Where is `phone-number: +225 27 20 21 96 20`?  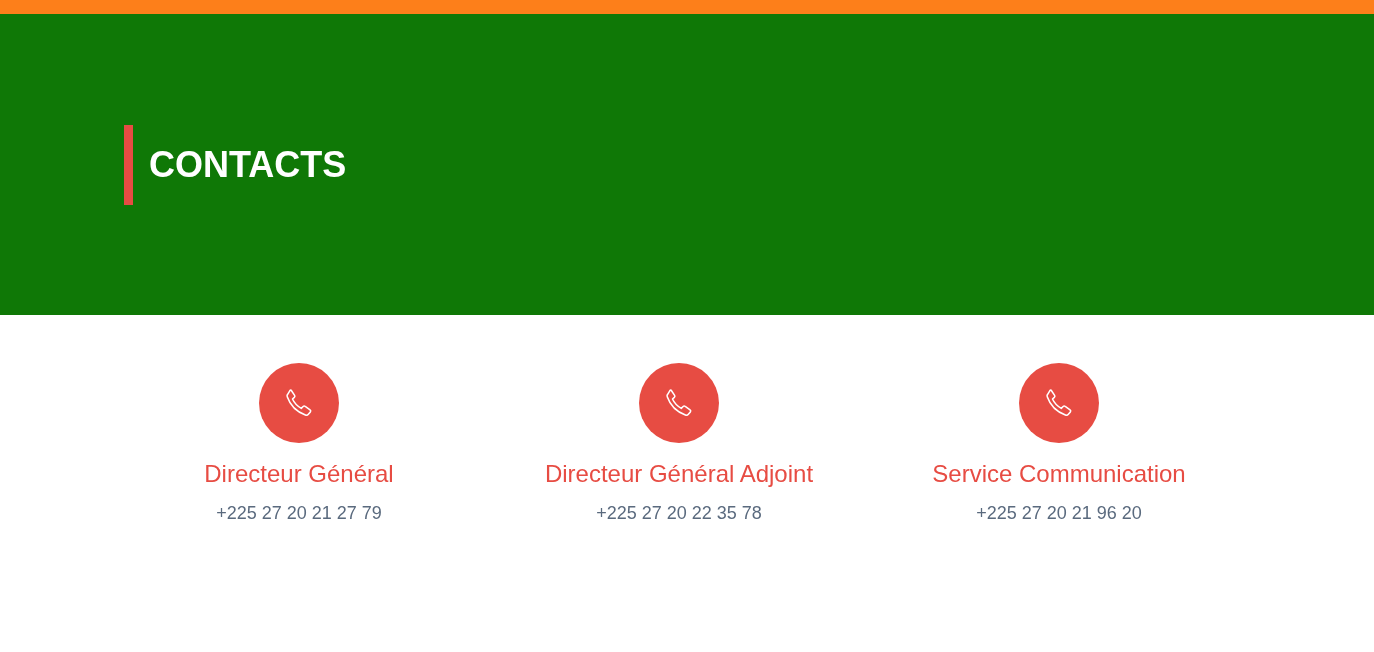
phone-number: +225 27 20 21 96 20 is located at coordinates (1059, 513).